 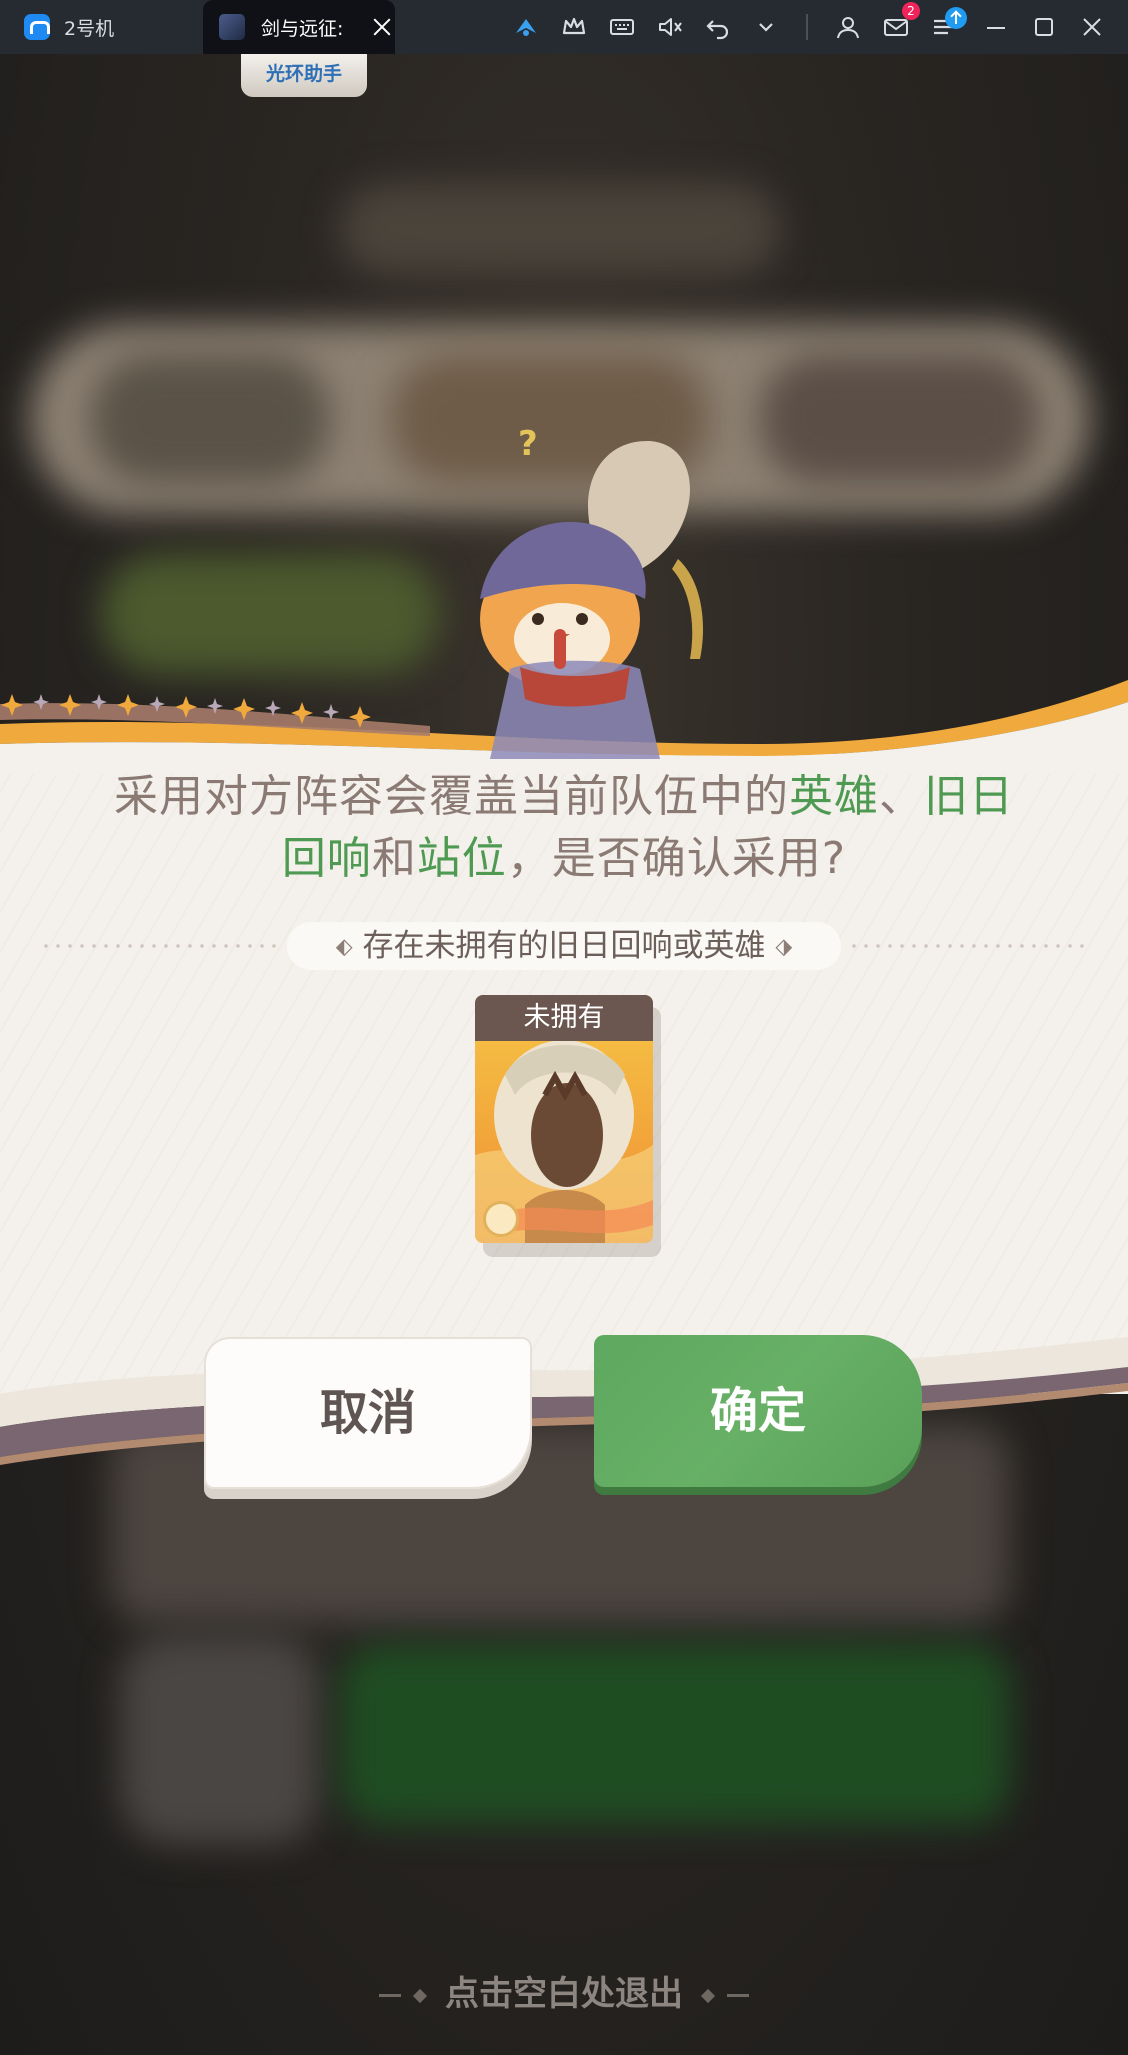 What do you see at coordinates (670, 27) in the screenshot?
I see `mute-icon` at bounding box center [670, 27].